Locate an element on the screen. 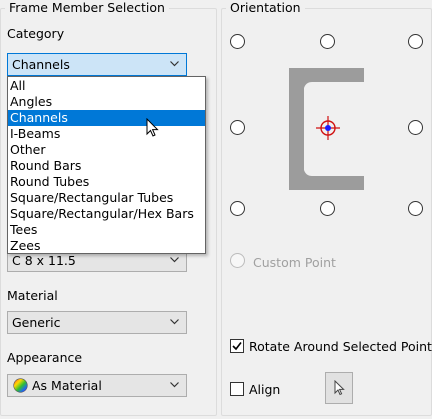 This screenshot has width=432, height=419. checkmark-icon is located at coordinates (237, 346).